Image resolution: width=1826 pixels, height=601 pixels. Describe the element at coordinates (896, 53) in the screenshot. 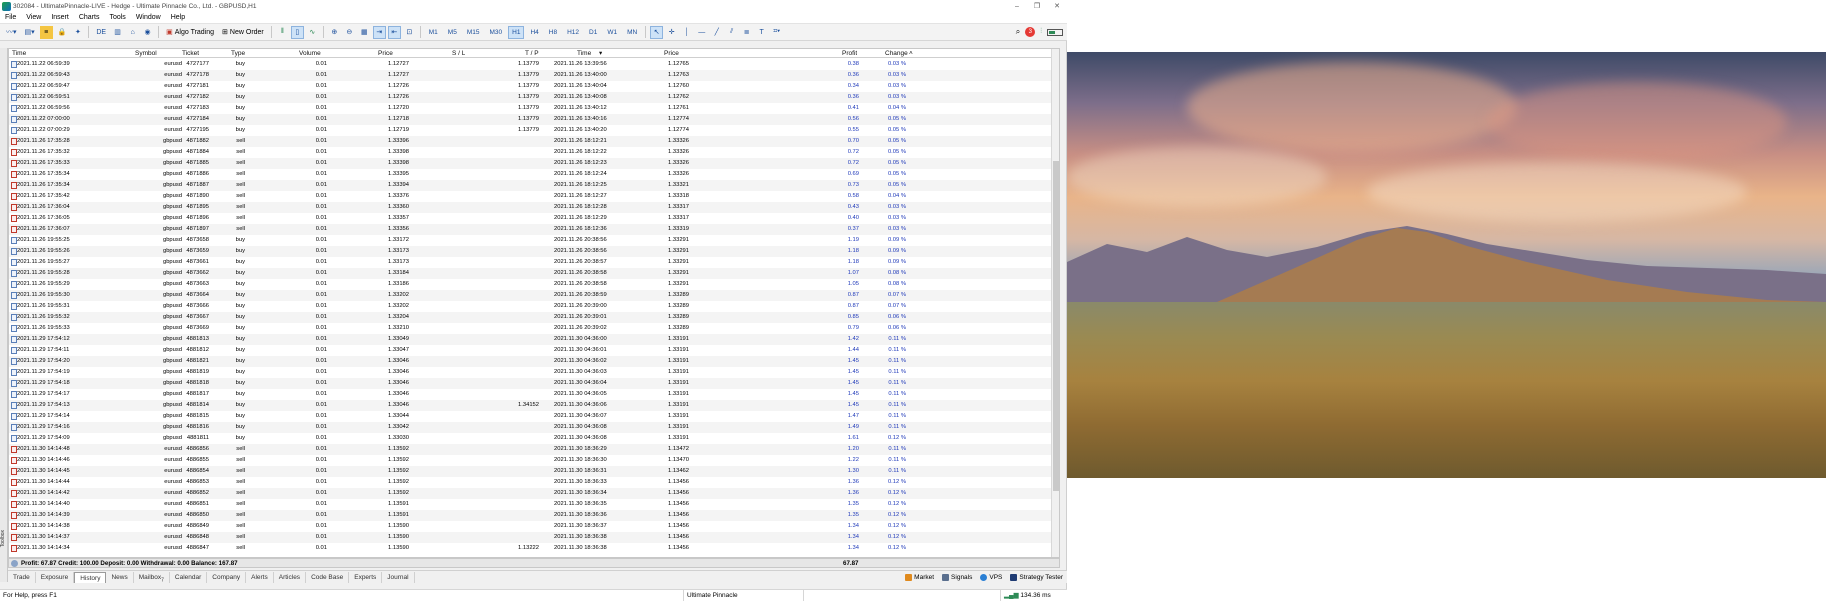

I see `column-change: Change` at that location.